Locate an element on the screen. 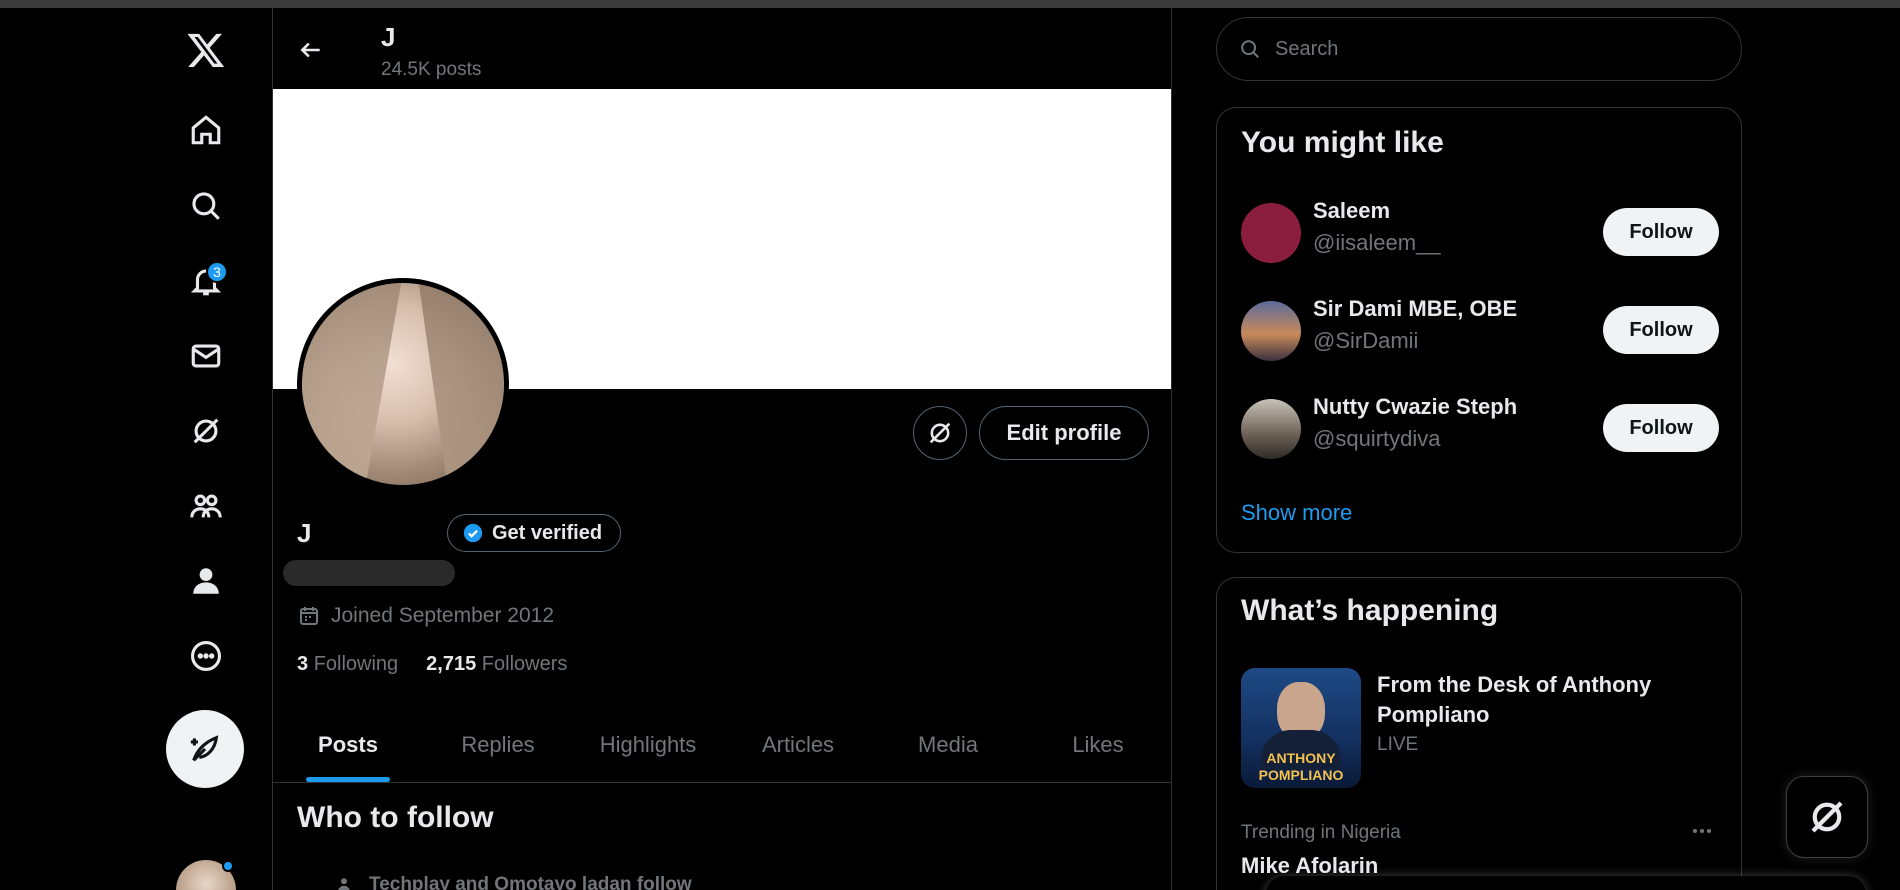 The width and height of the screenshot is (1900, 890). get-verified-label: Get verified is located at coordinates (547, 532).